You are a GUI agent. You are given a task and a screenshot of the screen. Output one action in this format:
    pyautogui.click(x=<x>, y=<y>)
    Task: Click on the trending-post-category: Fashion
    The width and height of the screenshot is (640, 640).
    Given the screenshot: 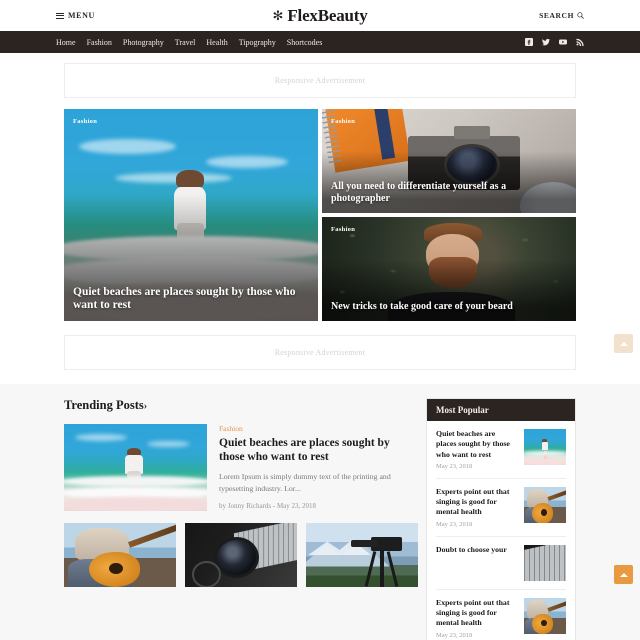 What is the action you would take?
    pyautogui.click(x=318, y=428)
    